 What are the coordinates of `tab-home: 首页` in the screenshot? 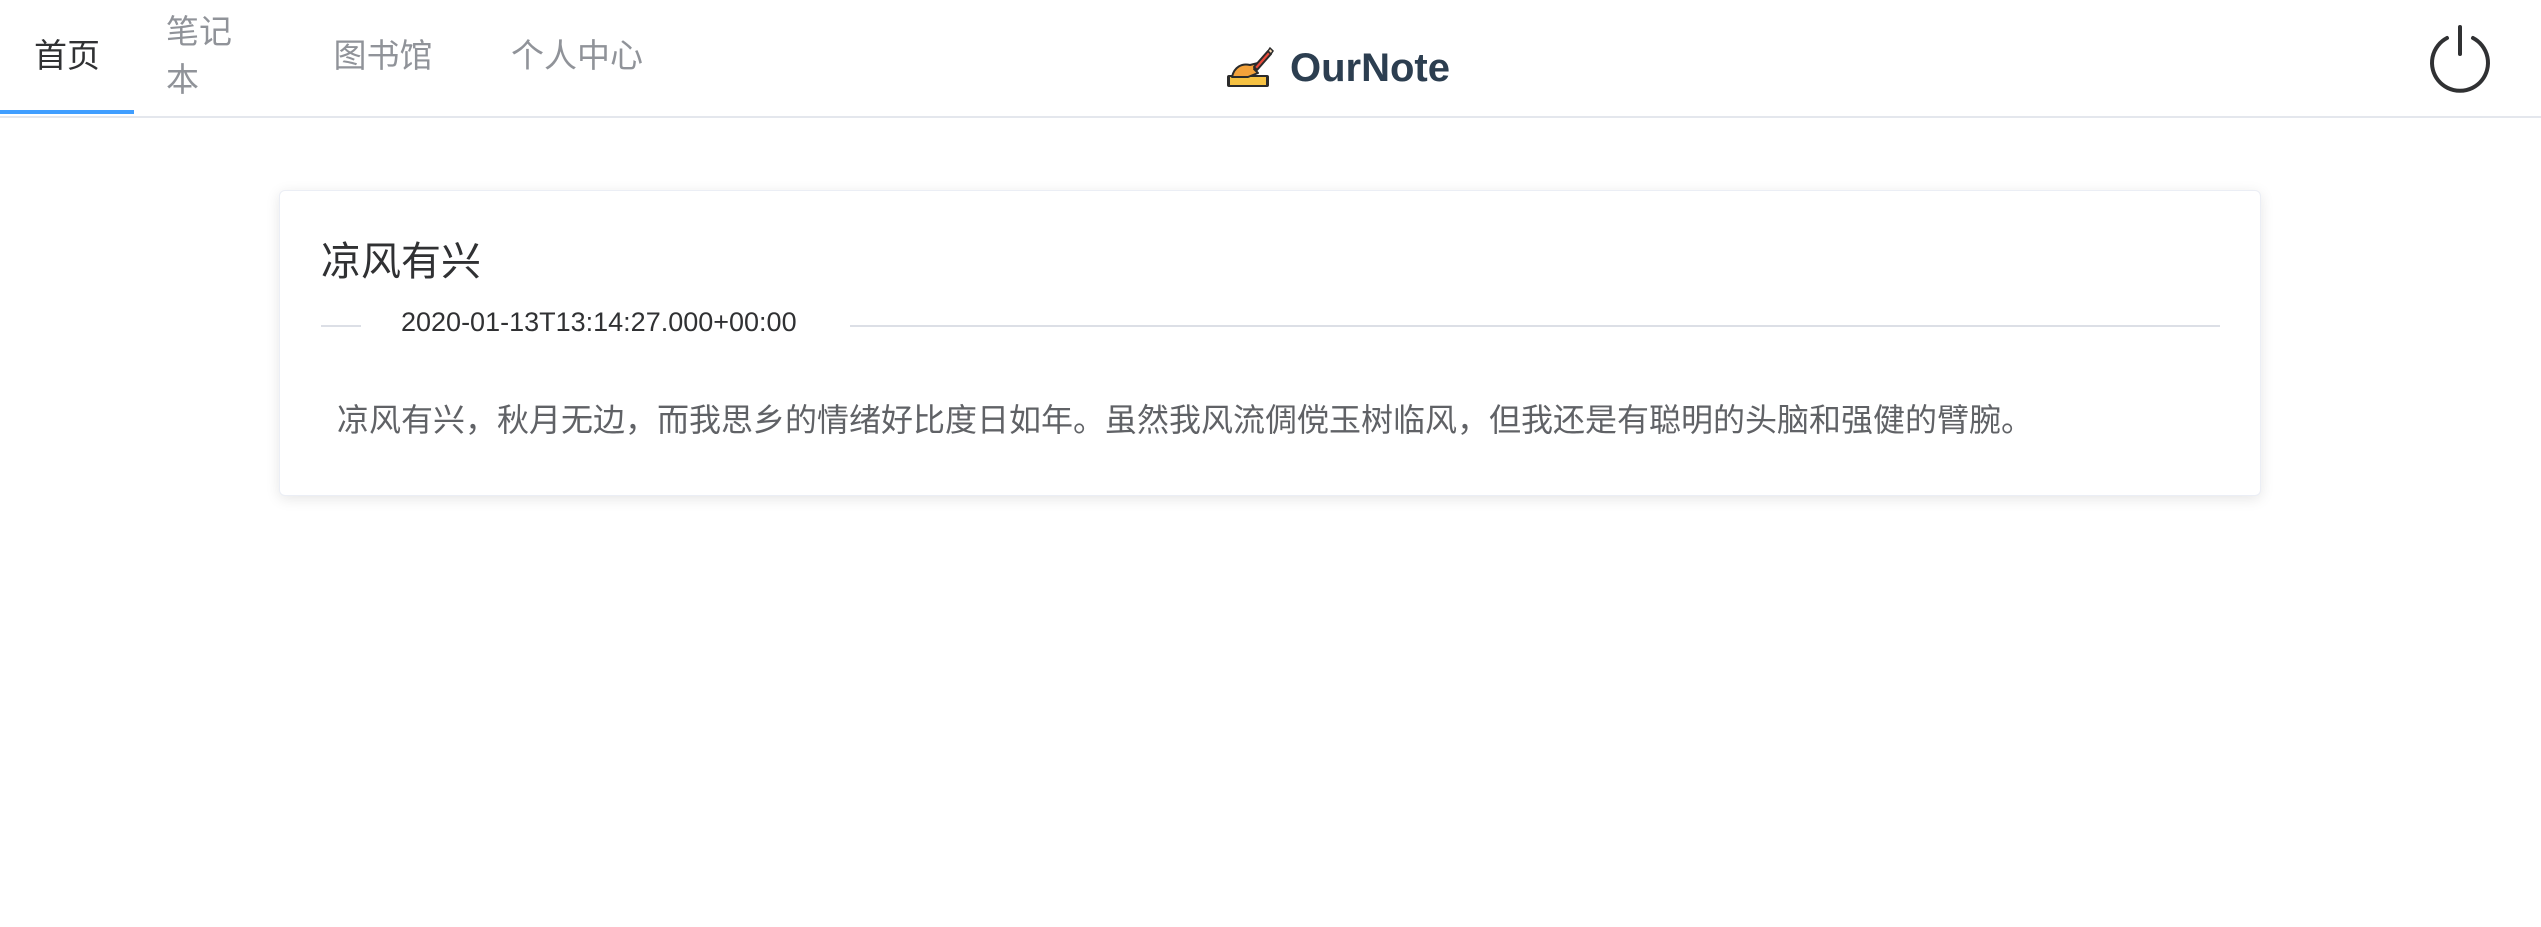 It's located at (67, 57).